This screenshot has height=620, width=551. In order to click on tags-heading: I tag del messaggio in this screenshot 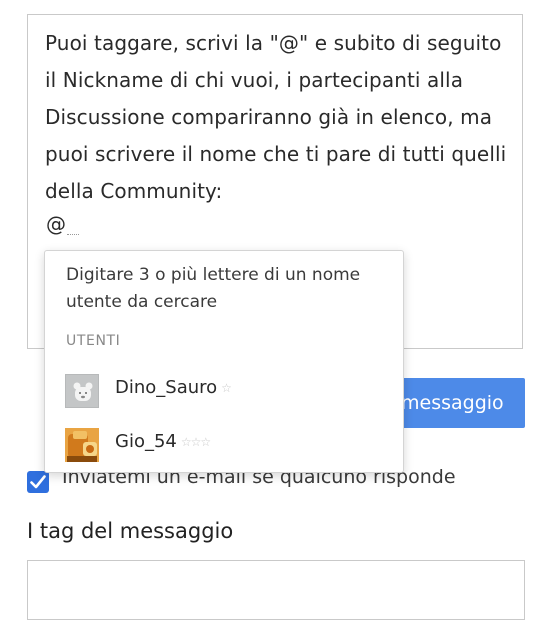, I will do `click(130, 531)`.